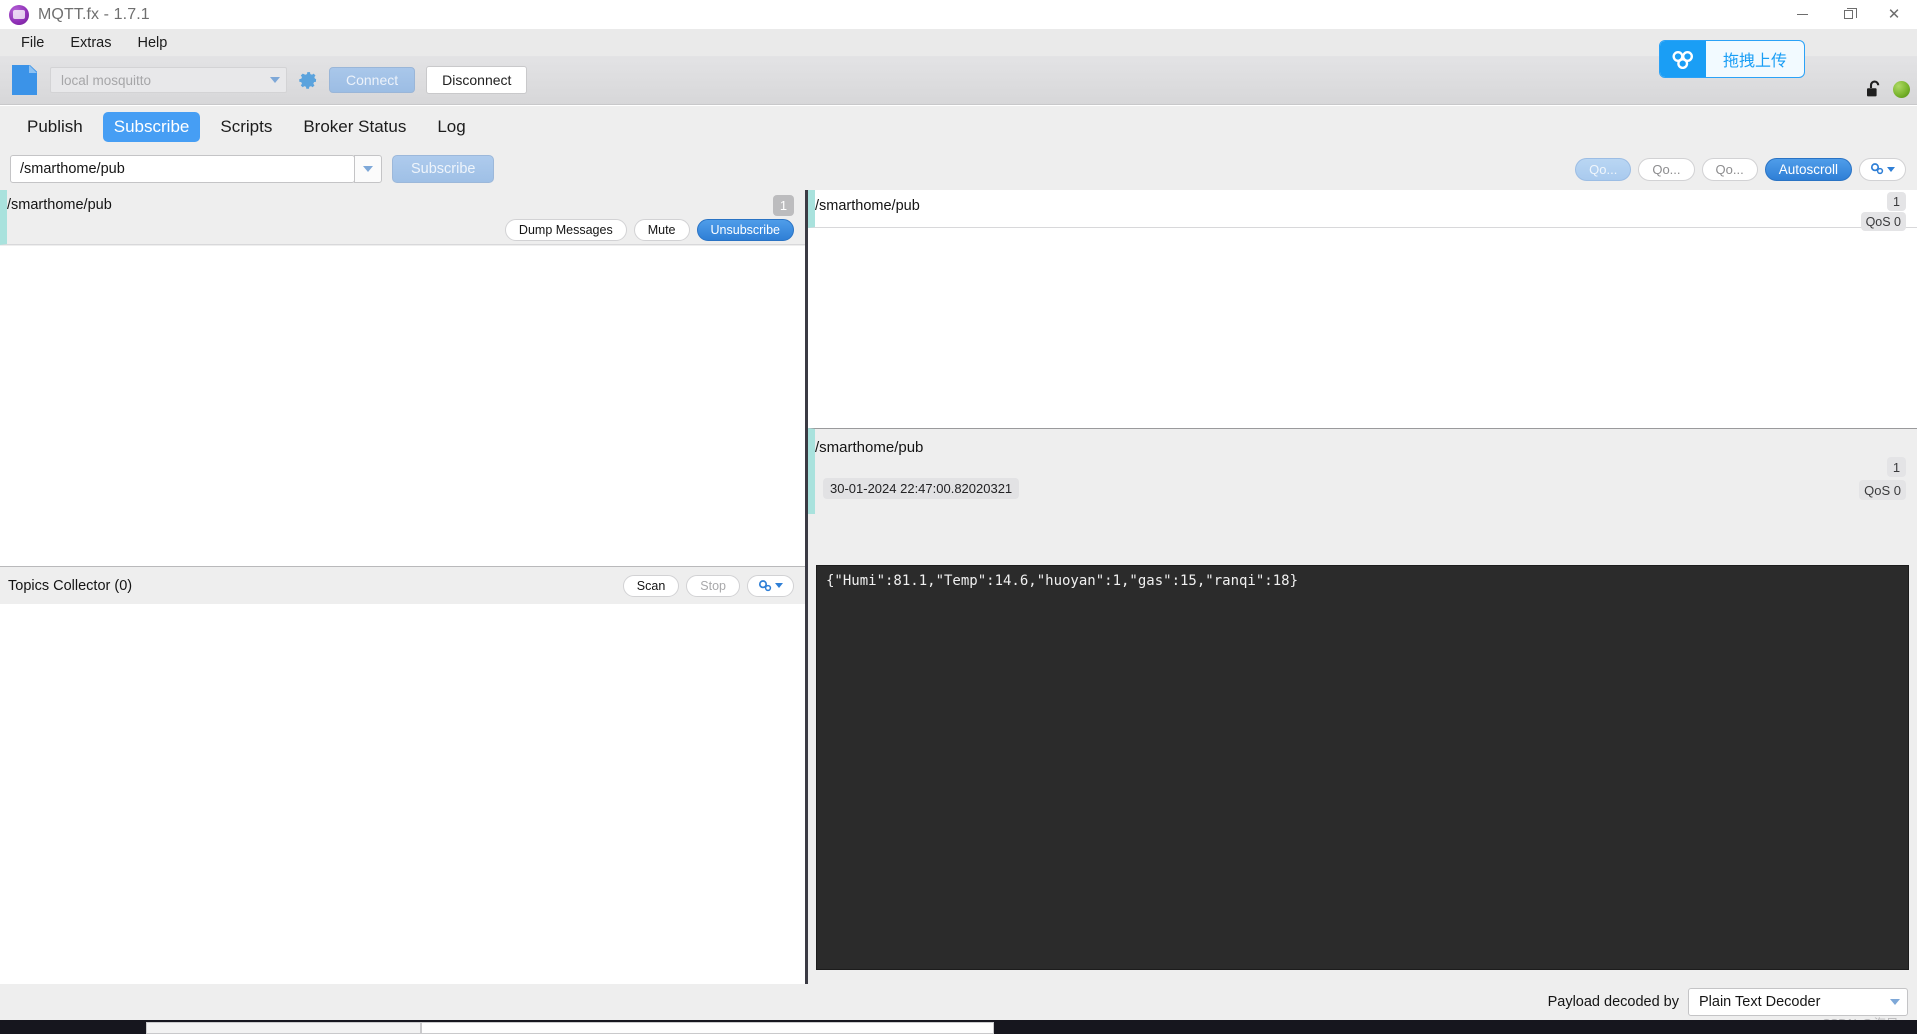 The image size is (1917, 1034). What do you see at coordinates (70, 585) in the screenshot?
I see `topics-collector-title: Topics Collector (0)` at bounding box center [70, 585].